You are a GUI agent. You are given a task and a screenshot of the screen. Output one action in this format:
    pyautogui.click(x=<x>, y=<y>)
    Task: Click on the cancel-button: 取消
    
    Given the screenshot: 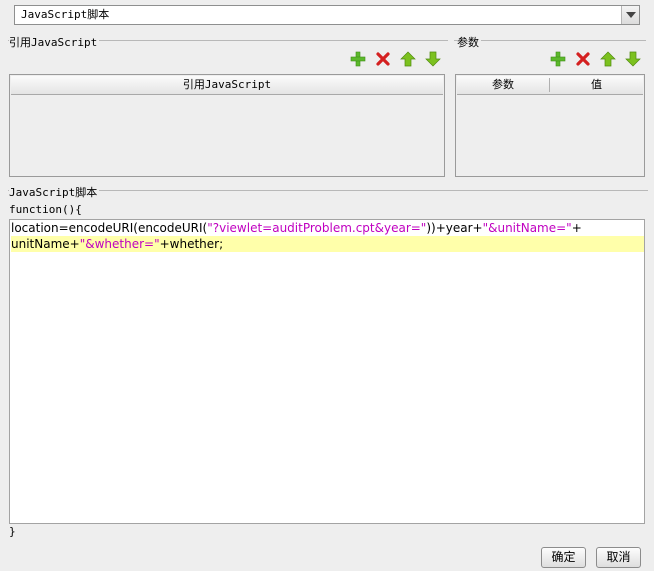 What is the action you would take?
    pyautogui.click(x=618, y=557)
    